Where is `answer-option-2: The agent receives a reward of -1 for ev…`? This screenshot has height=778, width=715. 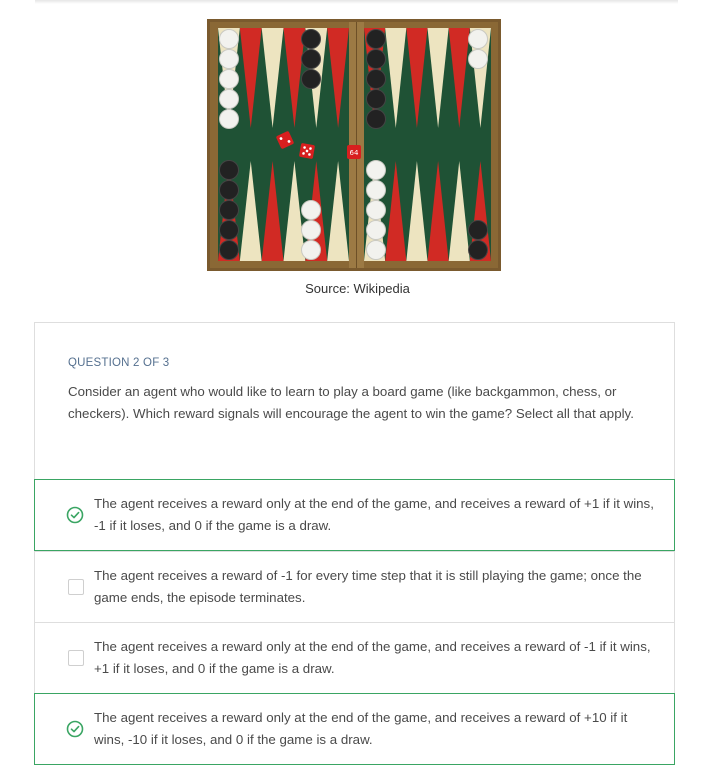
answer-option-2: The agent receives a reward of -1 for ev… is located at coordinates (354, 587).